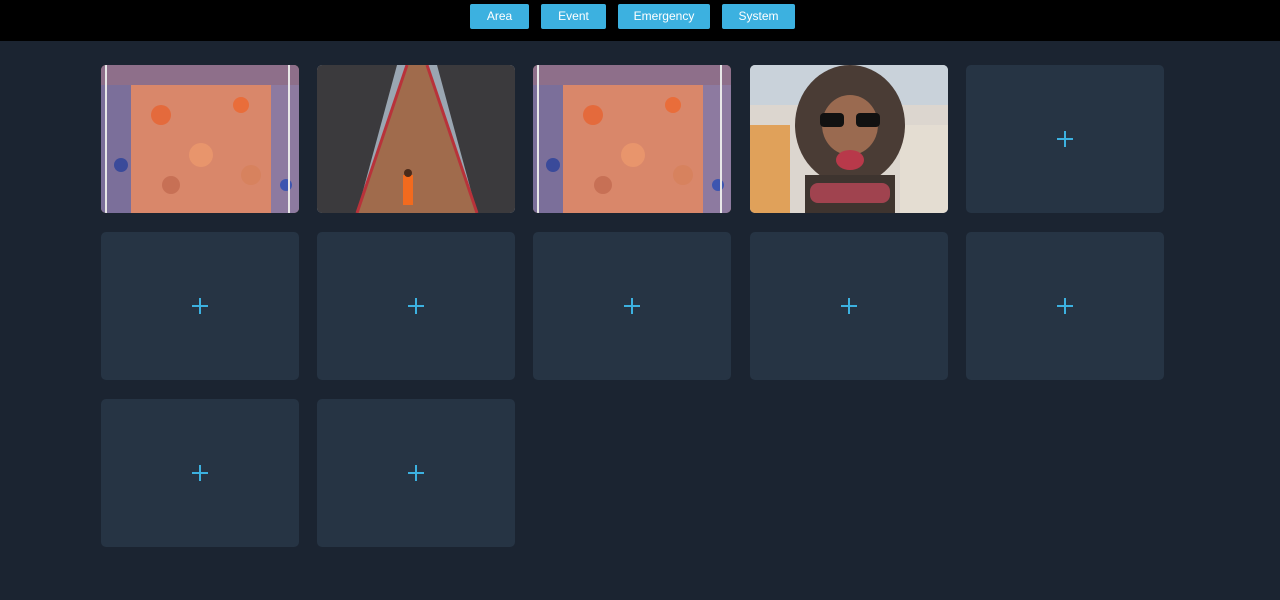  I want to click on camera-feed-portrait, so click(849, 139).